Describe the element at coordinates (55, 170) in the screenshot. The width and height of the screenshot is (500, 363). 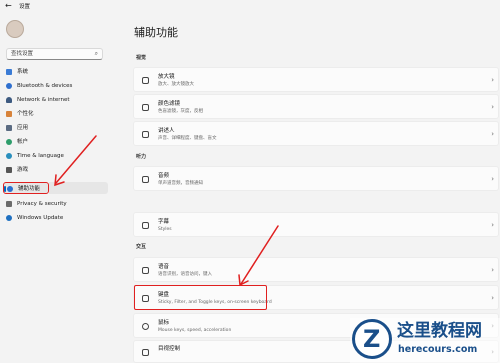
I see `sidebar-item-gaming: 游戏` at that location.